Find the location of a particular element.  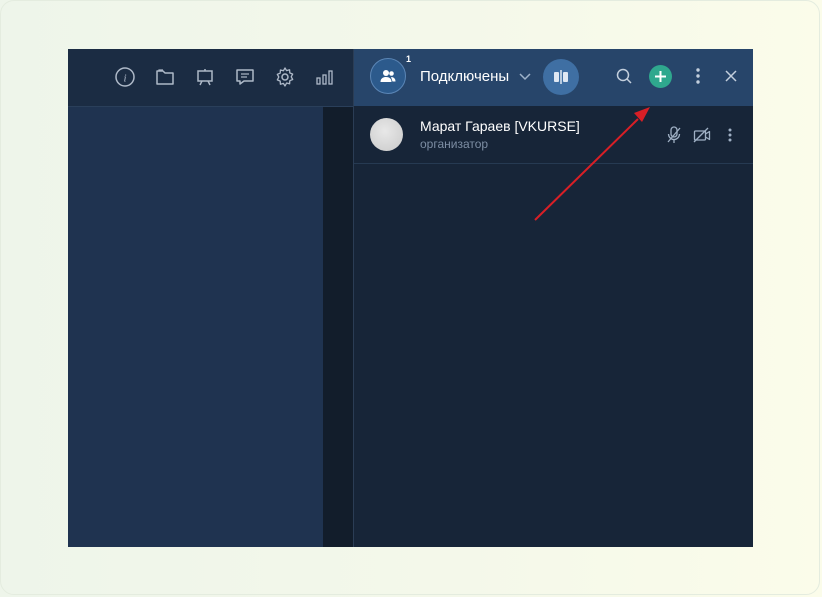

people-icon is located at coordinates (388, 76).